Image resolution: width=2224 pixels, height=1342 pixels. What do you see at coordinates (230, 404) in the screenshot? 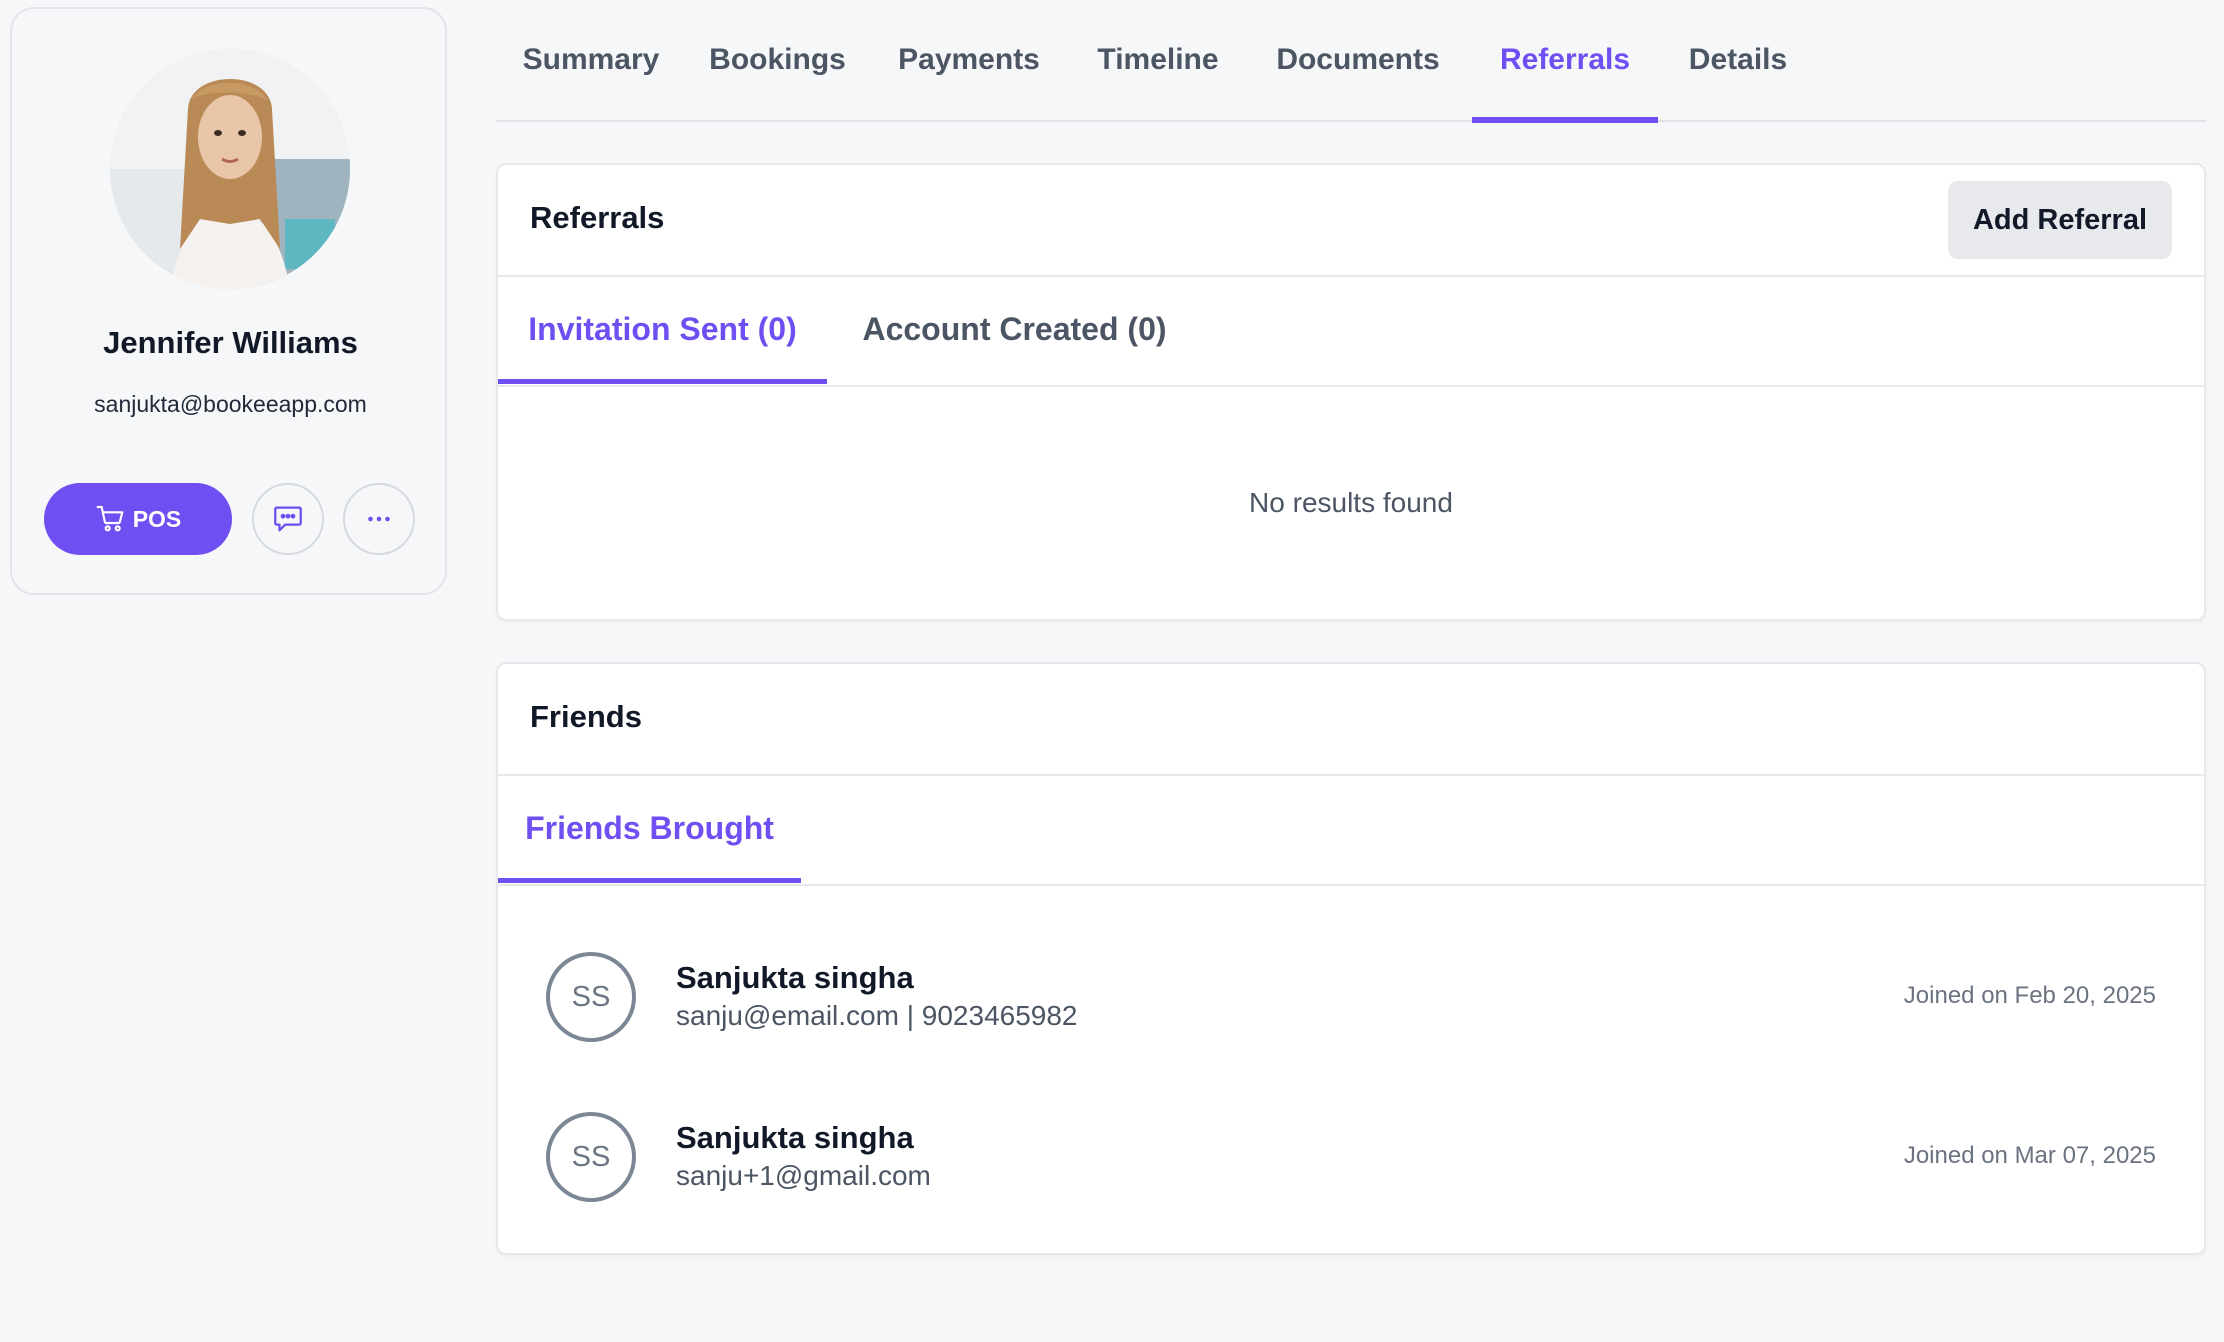
I see `profile-email: sanjukta@bookeeapp.com` at bounding box center [230, 404].